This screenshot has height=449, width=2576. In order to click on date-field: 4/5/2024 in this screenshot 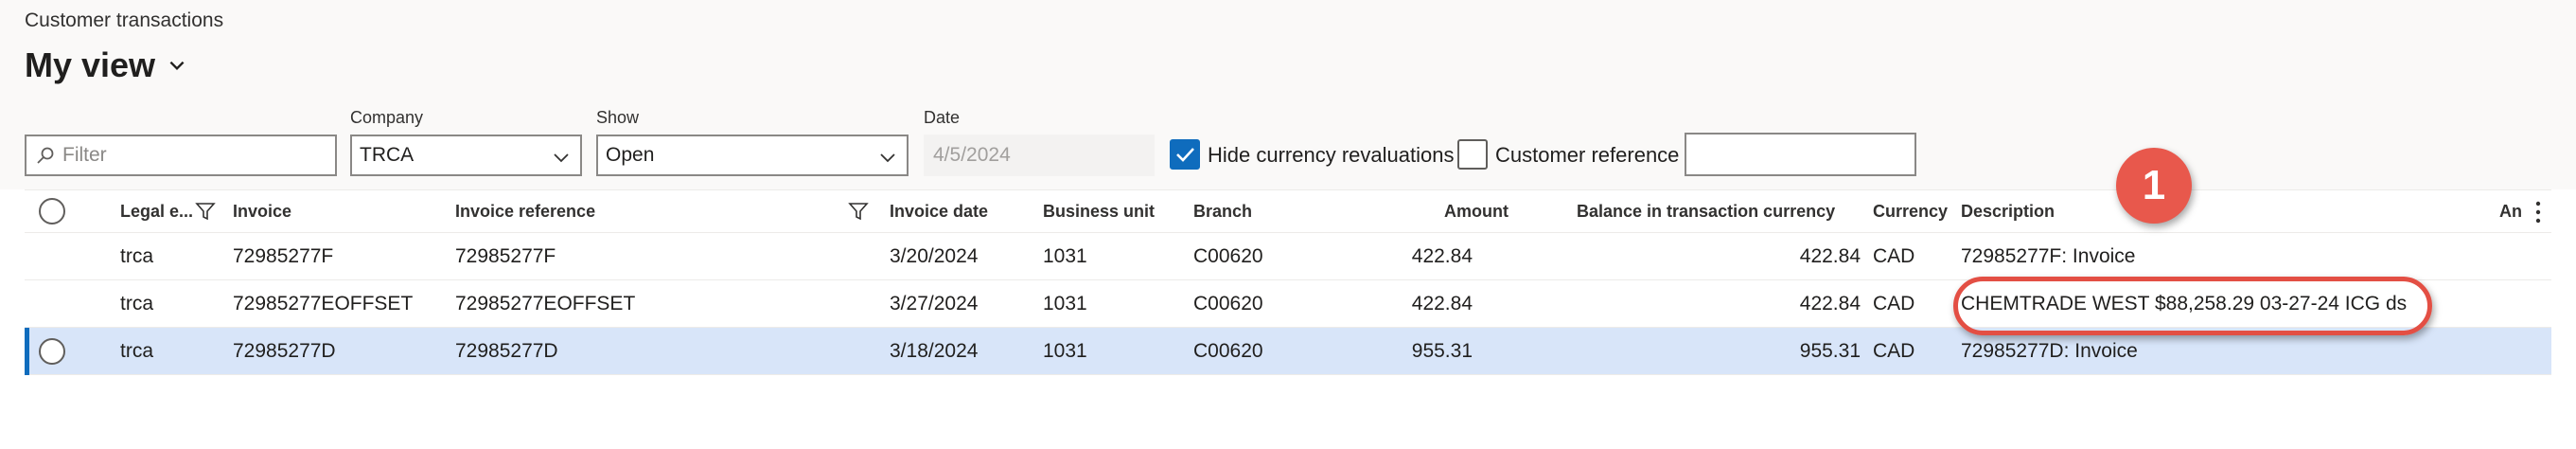, I will do `click(1039, 155)`.